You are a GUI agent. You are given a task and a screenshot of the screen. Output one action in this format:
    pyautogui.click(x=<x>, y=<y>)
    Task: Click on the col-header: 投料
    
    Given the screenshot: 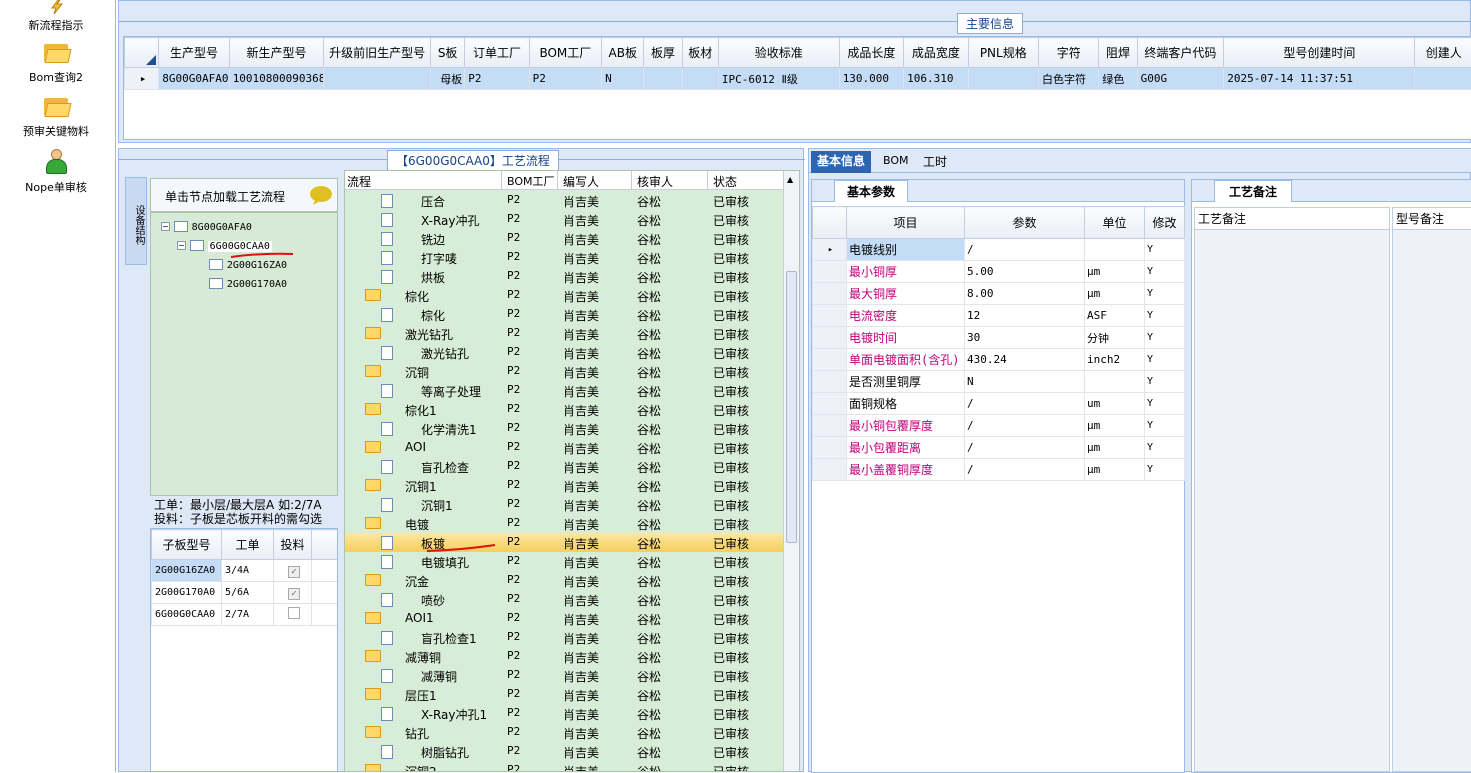 What is the action you would take?
    pyautogui.click(x=293, y=545)
    